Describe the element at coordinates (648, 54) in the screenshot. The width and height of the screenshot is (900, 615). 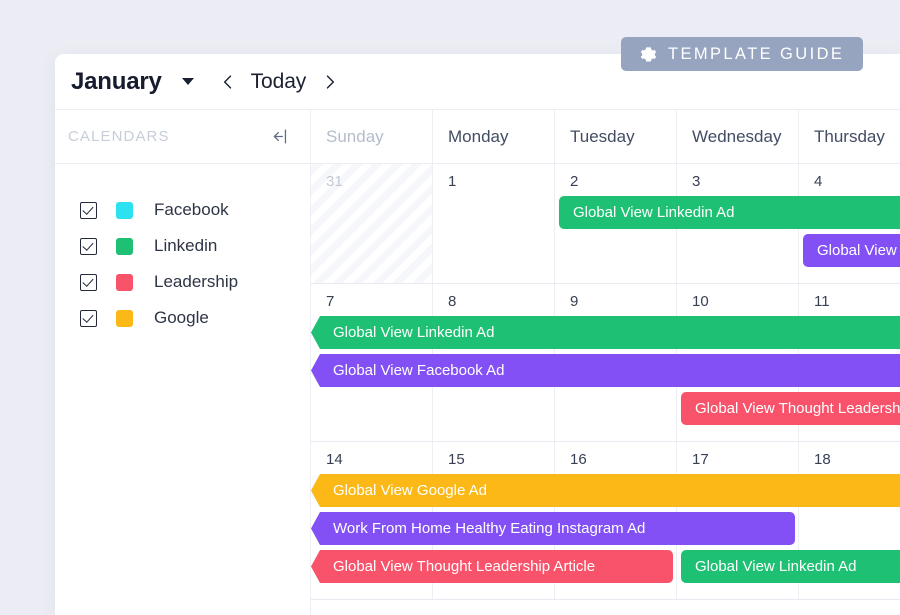
I see `gear-icon` at that location.